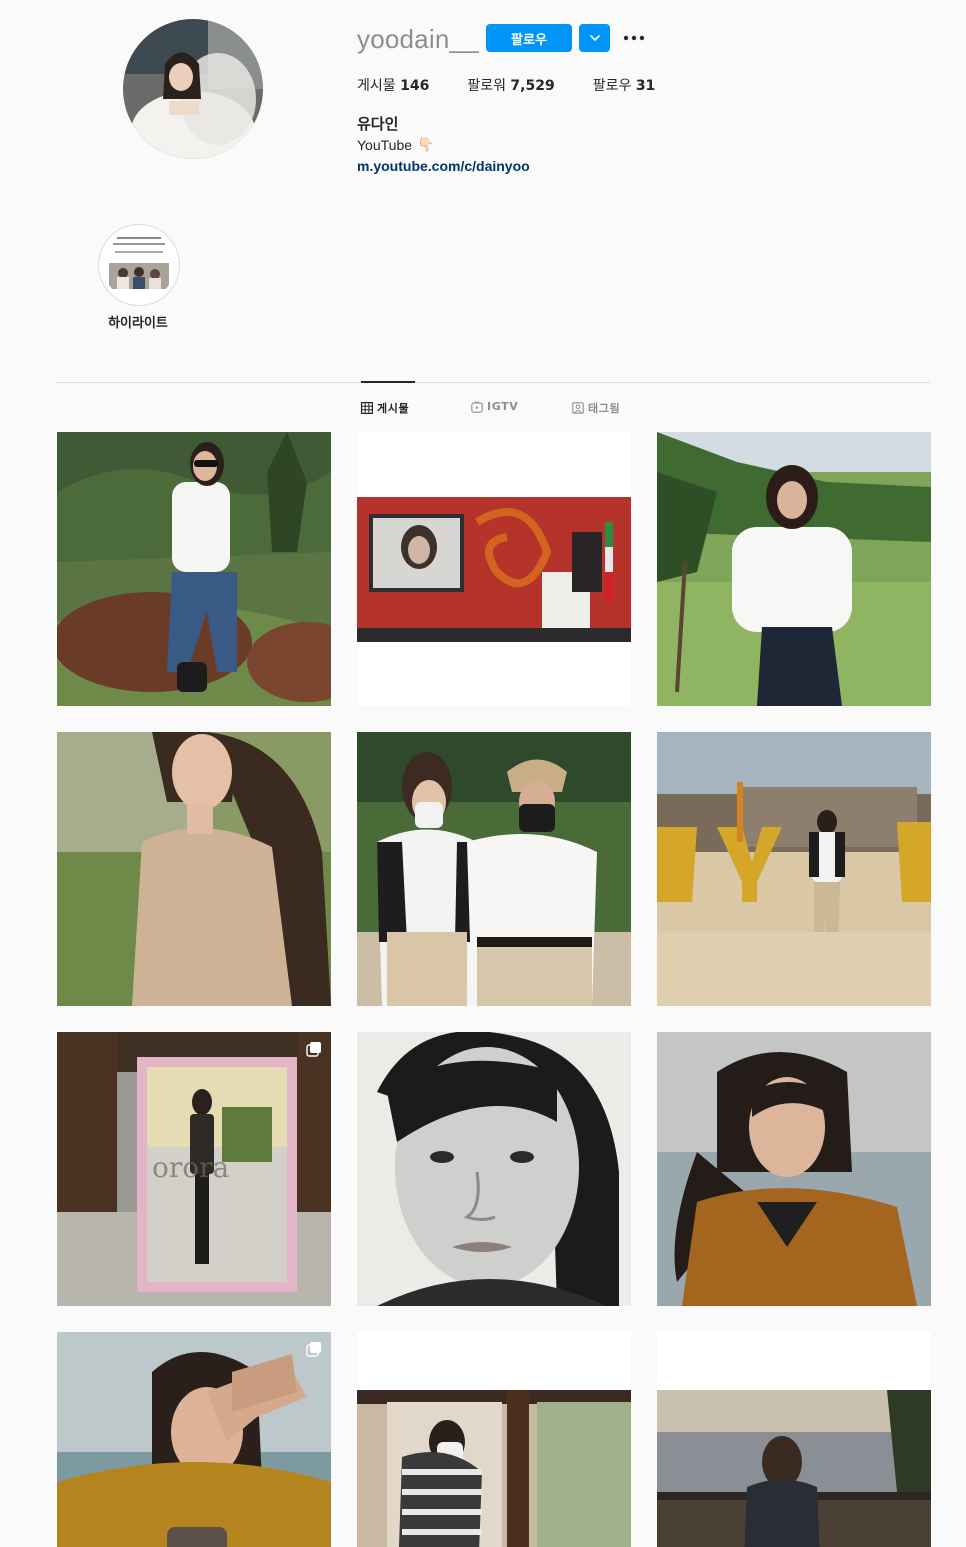  I want to click on grid-icon, so click(367, 408).